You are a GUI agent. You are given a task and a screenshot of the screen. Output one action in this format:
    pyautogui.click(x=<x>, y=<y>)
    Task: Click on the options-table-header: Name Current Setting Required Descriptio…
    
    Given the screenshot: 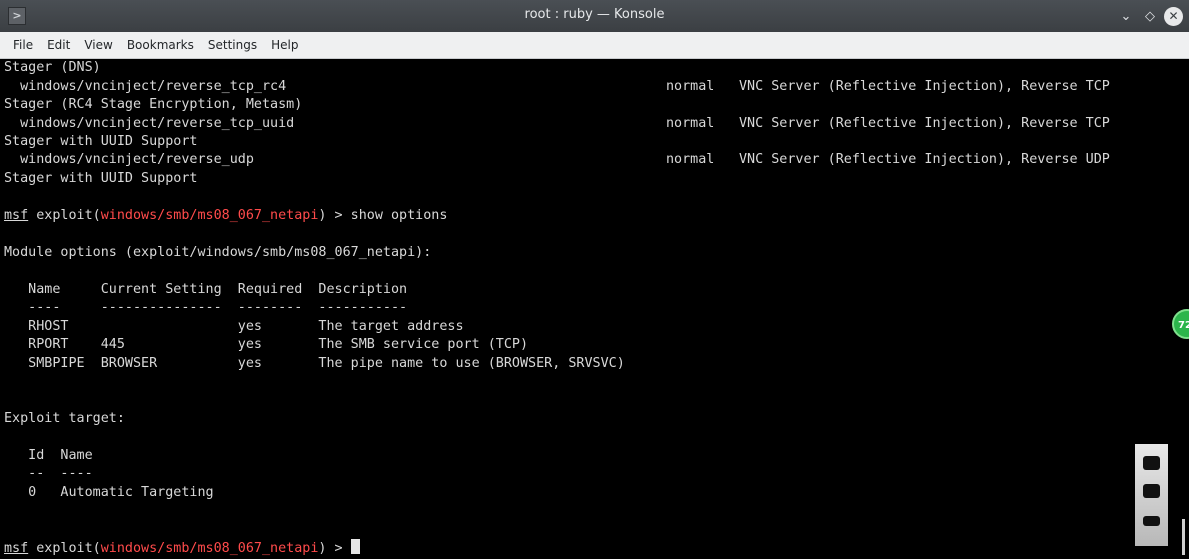 What is the action you would take?
    pyautogui.click(x=206, y=289)
    